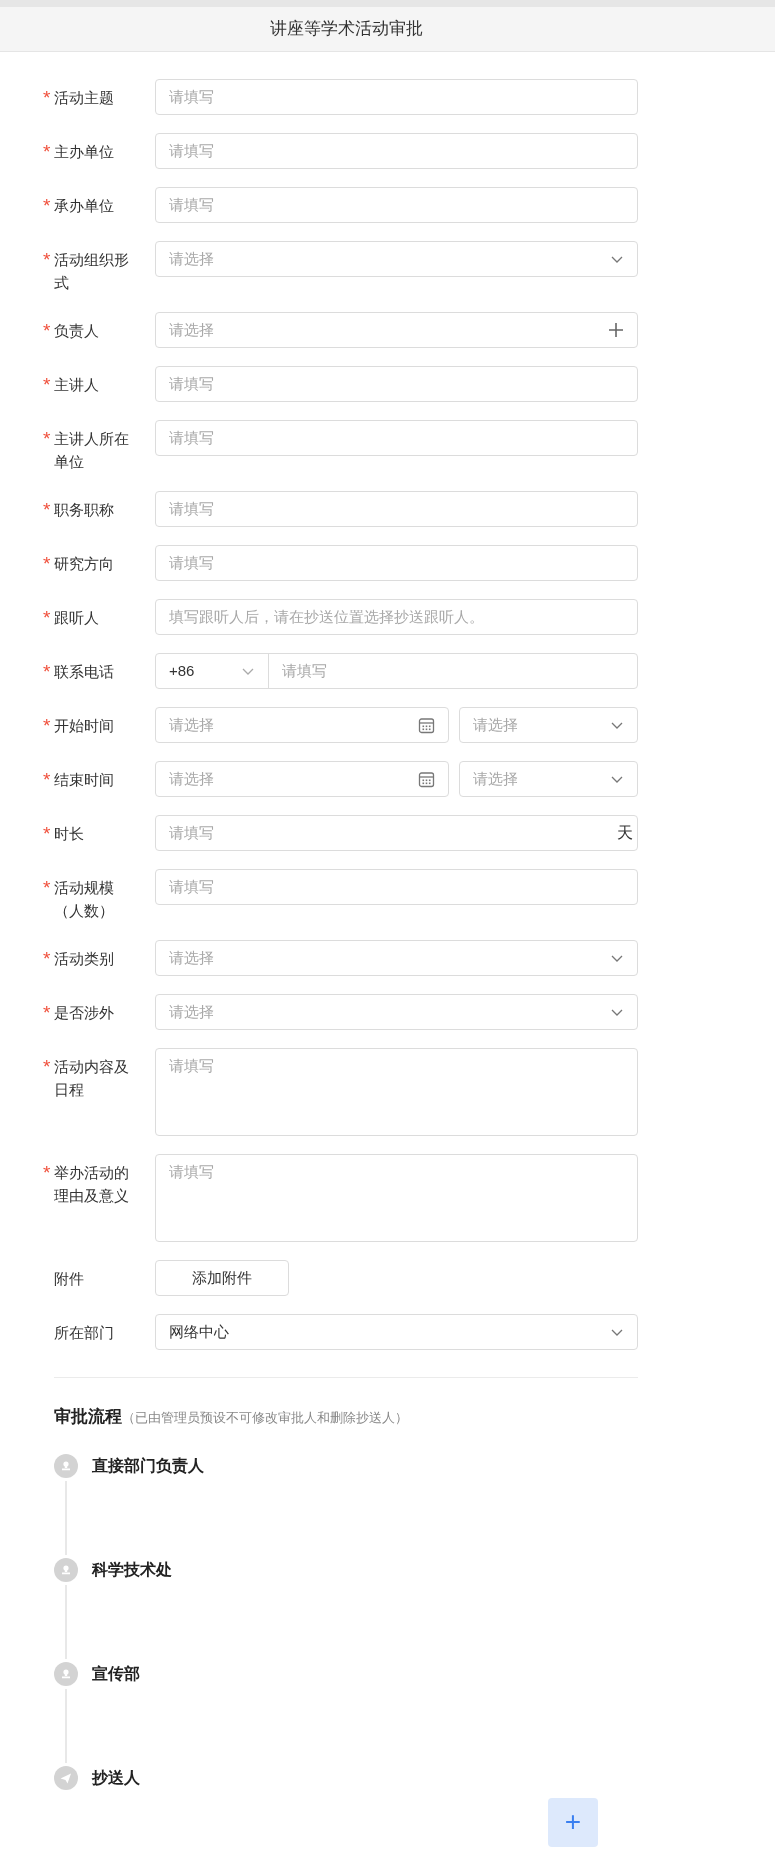 The height and width of the screenshot is (1869, 775). What do you see at coordinates (84, 899) in the screenshot?
I see `field-label: 活动规模（人数）` at bounding box center [84, 899].